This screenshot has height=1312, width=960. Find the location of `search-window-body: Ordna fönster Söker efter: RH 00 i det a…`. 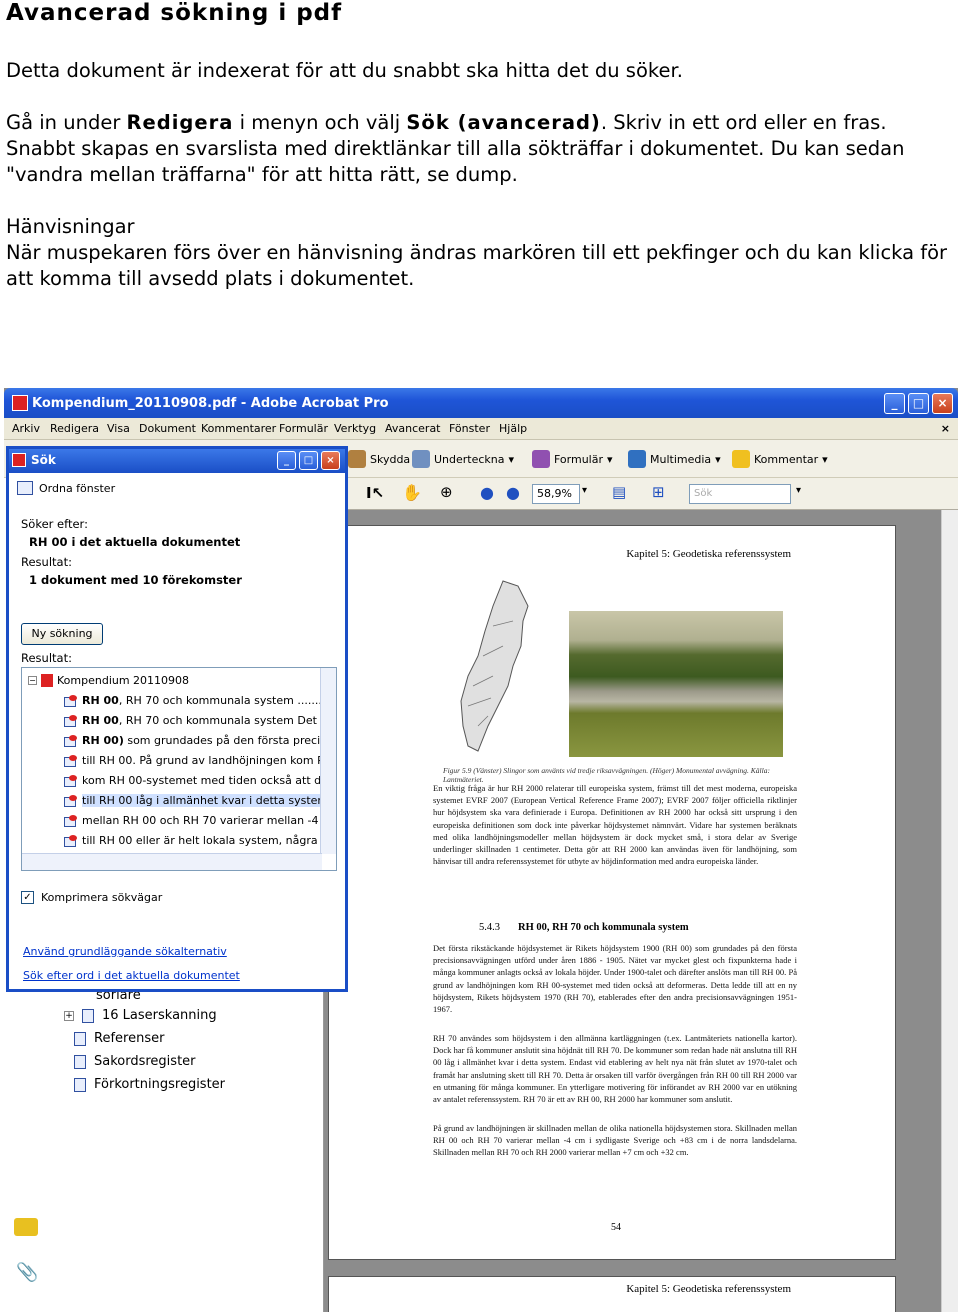

search-window-body: Ordna fönster Söker efter: RH 00 i det a… is located at coordinates (177, 731).